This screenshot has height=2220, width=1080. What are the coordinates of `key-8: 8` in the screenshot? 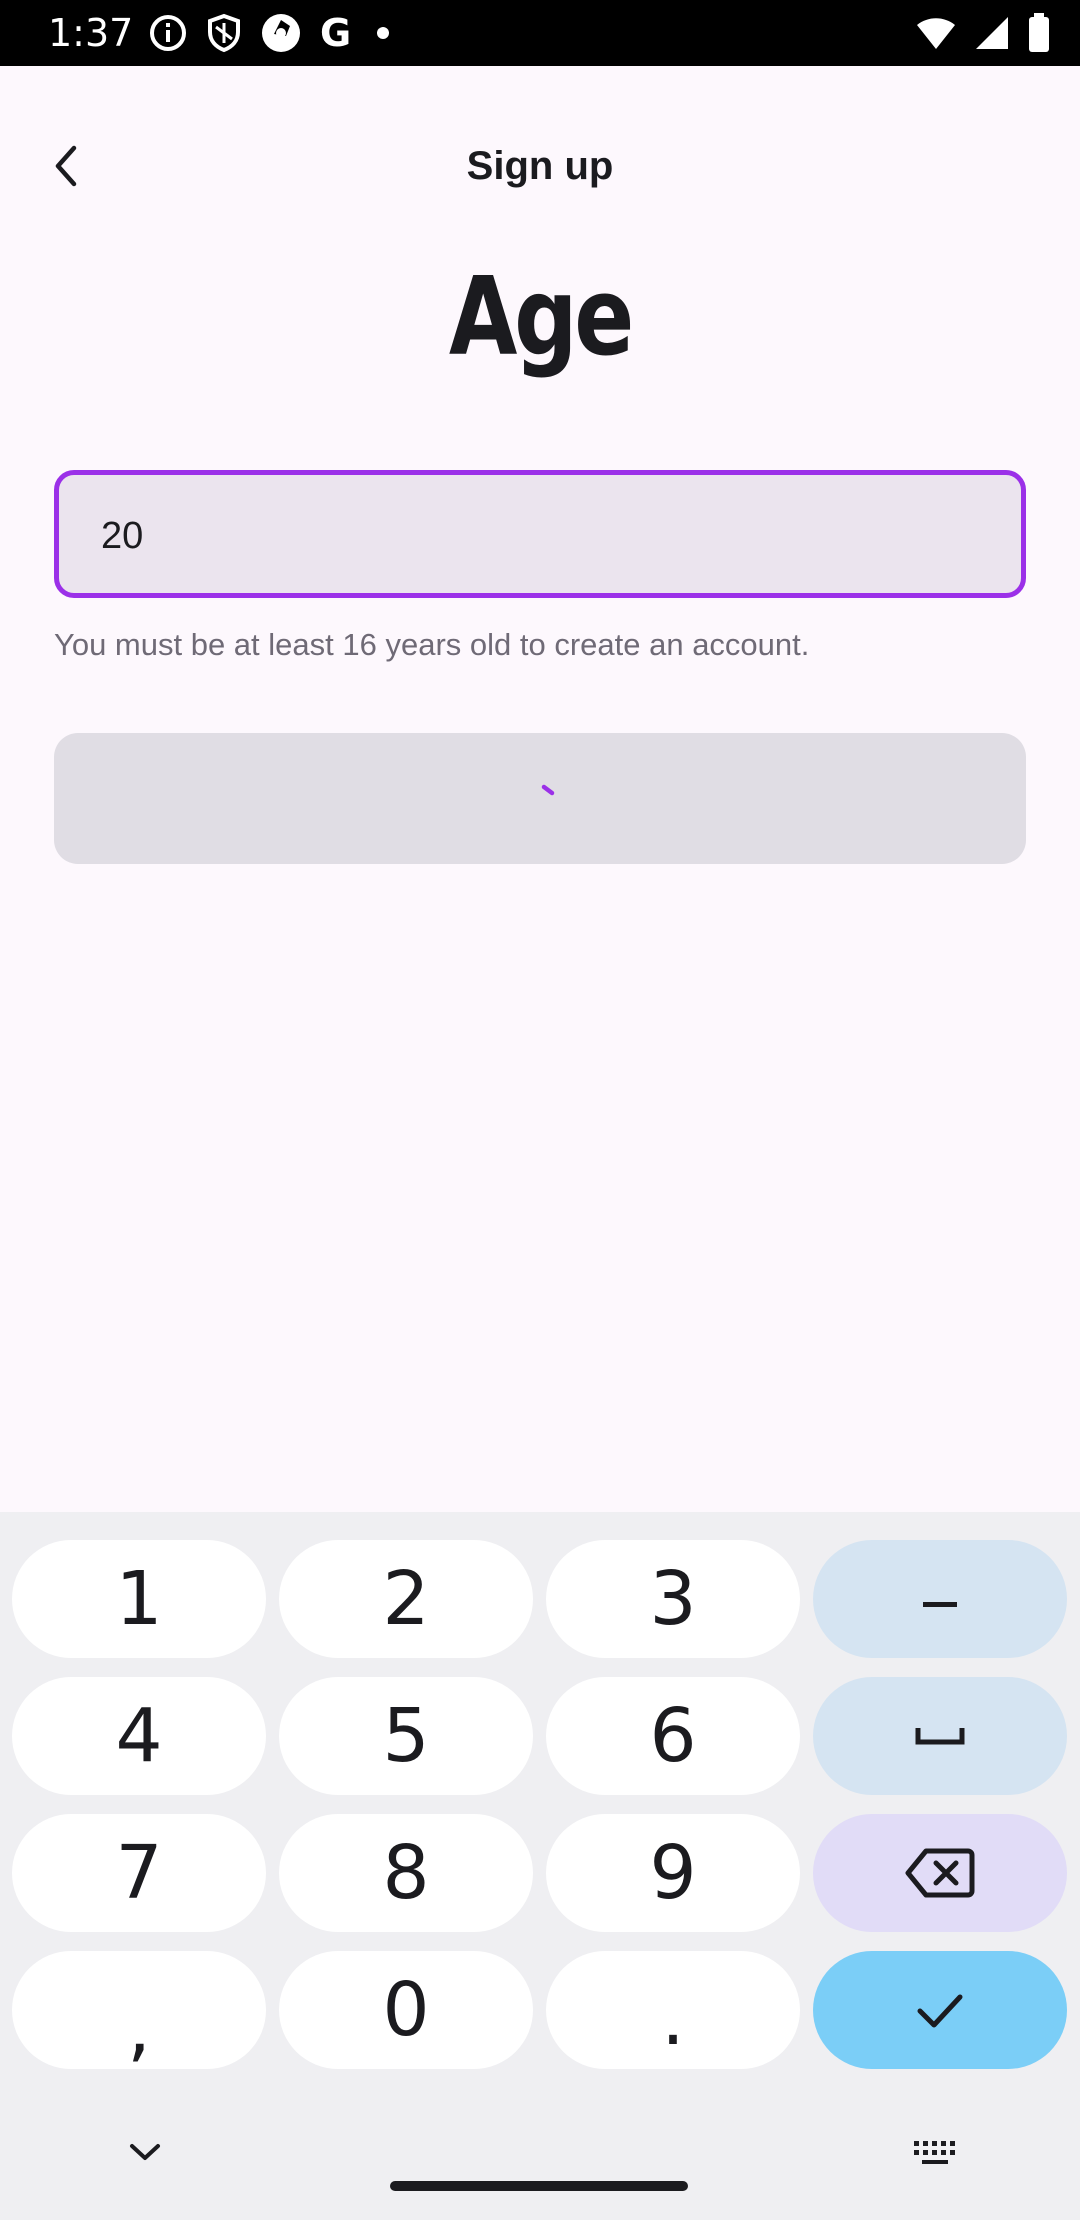 It's located at (406, 1873).